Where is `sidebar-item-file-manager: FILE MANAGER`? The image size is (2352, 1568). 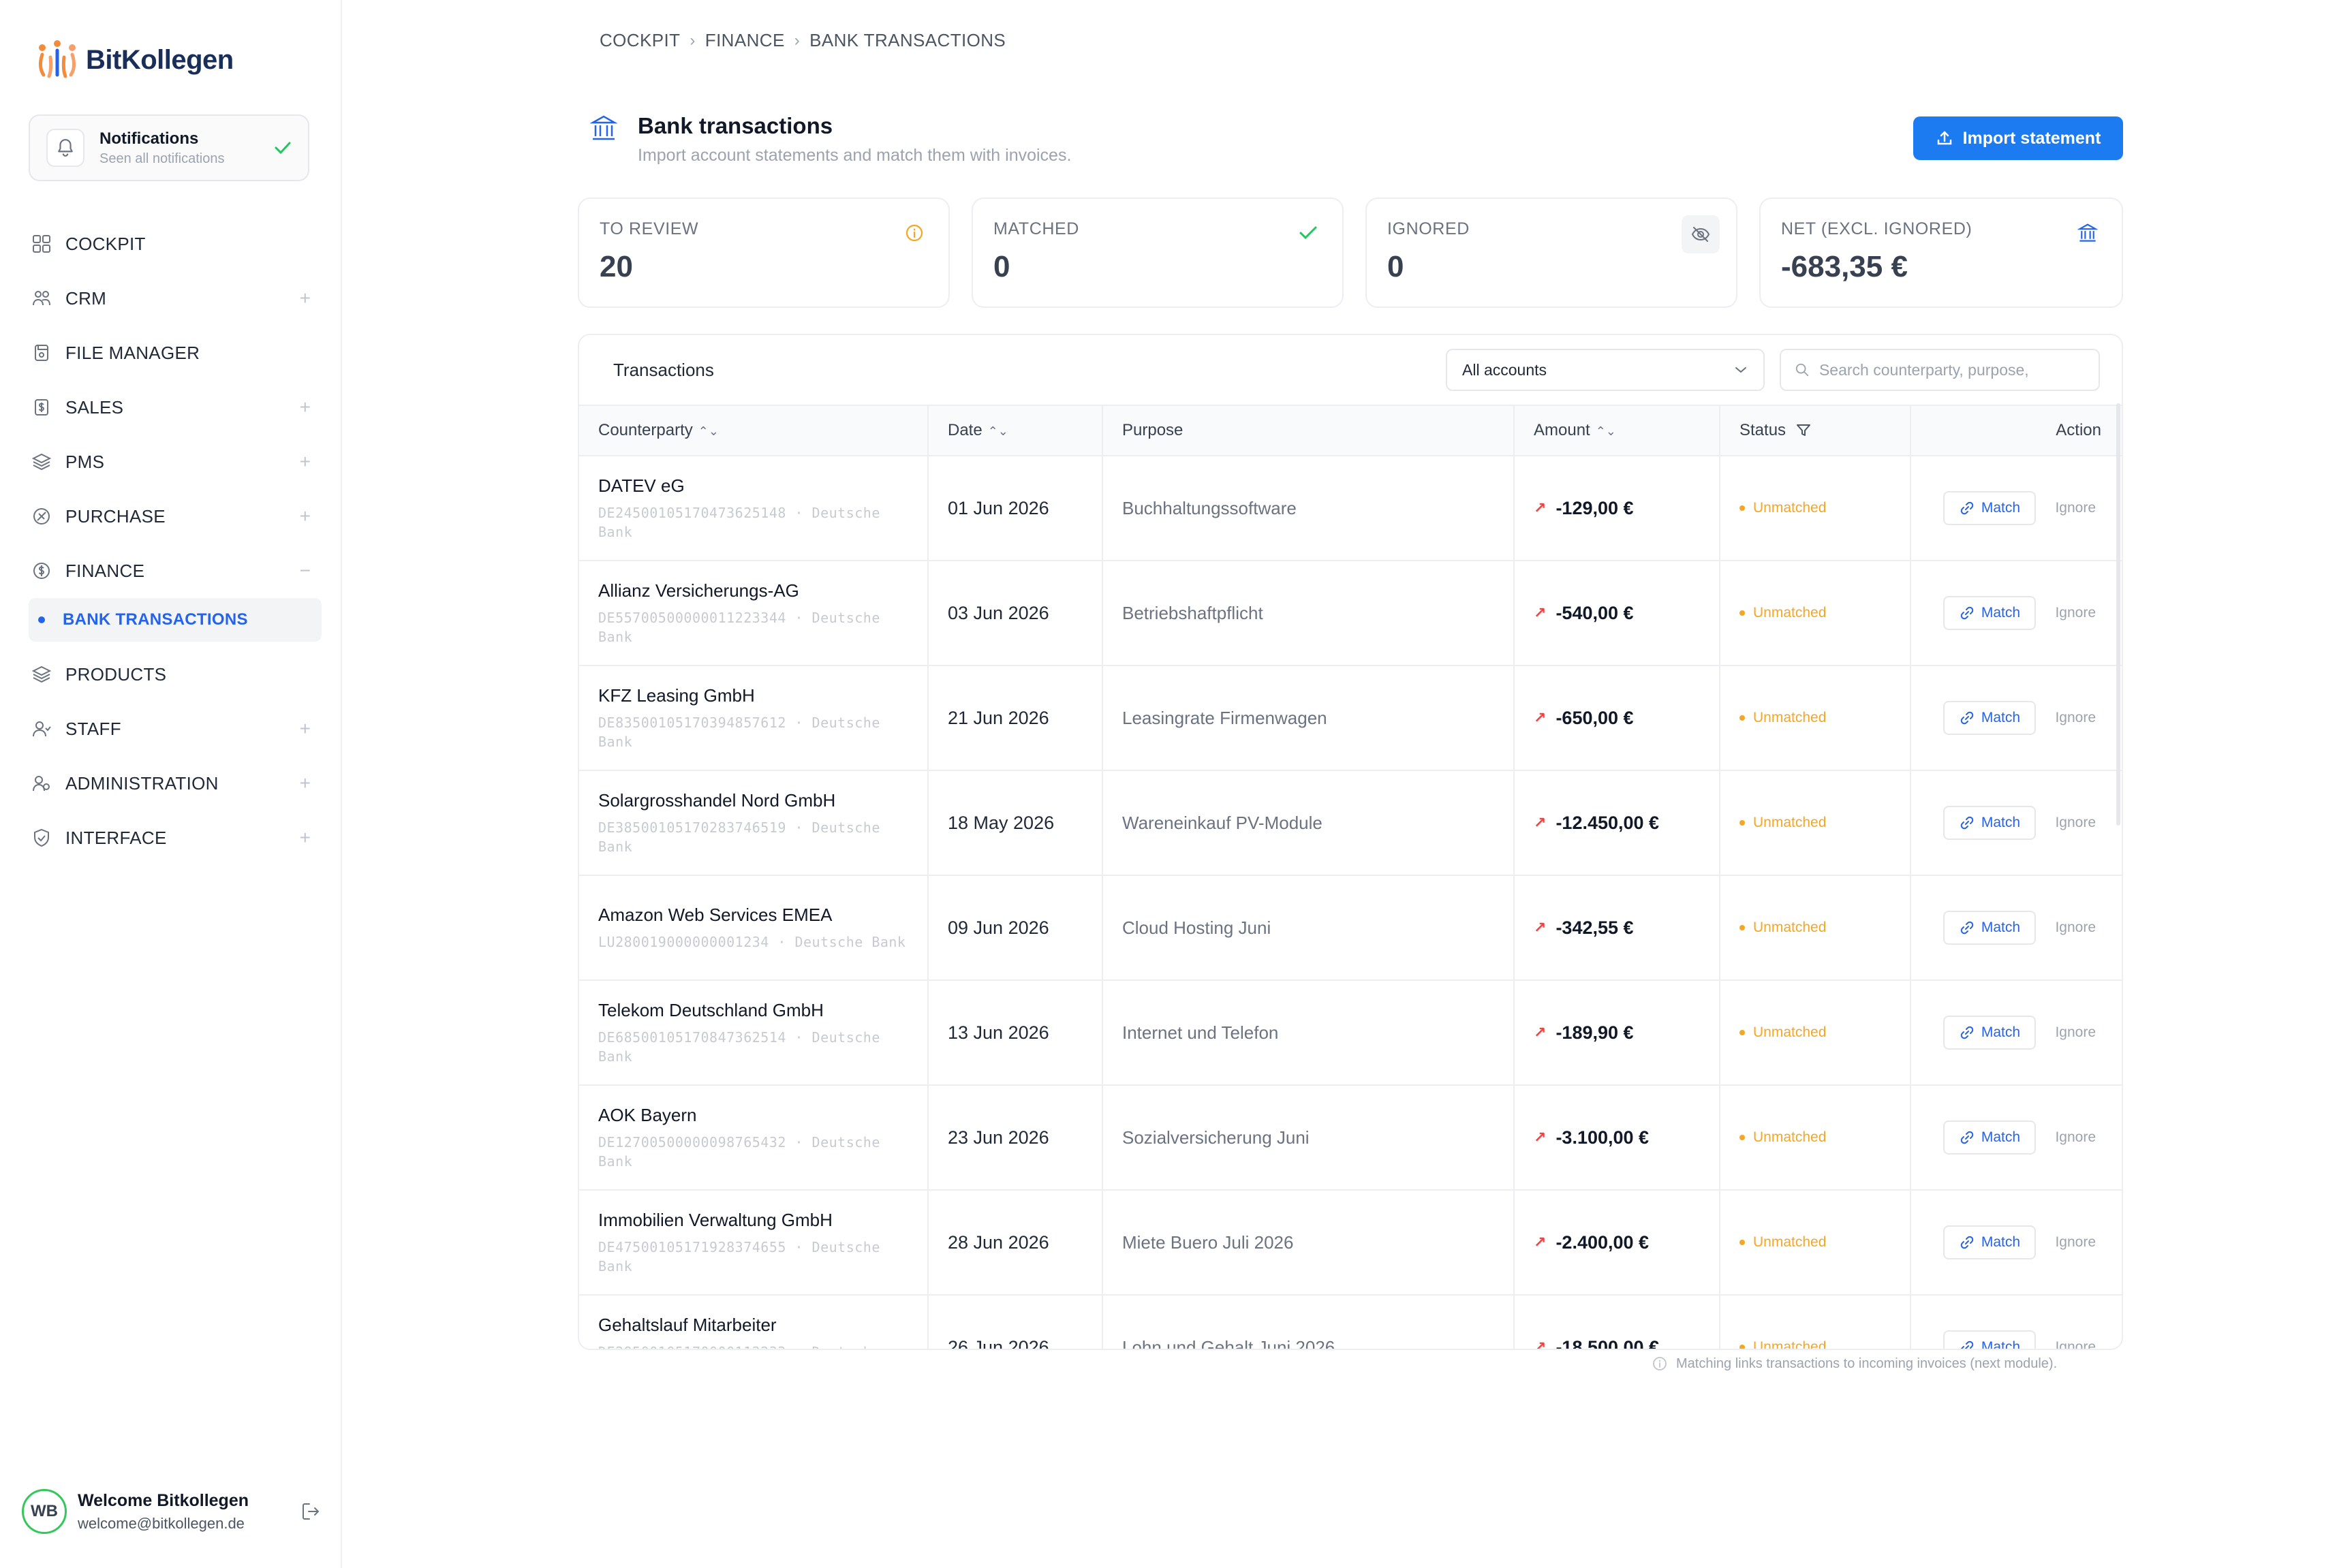
sidebar-item-file-manager: FILE MANAGER is located at coordinates (175, 353).